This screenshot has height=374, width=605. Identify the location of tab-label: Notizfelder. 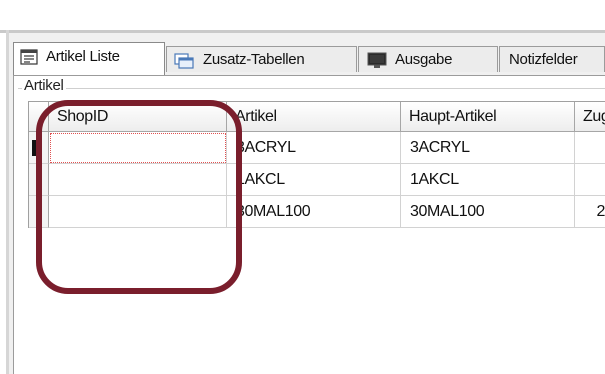
(543, 59).